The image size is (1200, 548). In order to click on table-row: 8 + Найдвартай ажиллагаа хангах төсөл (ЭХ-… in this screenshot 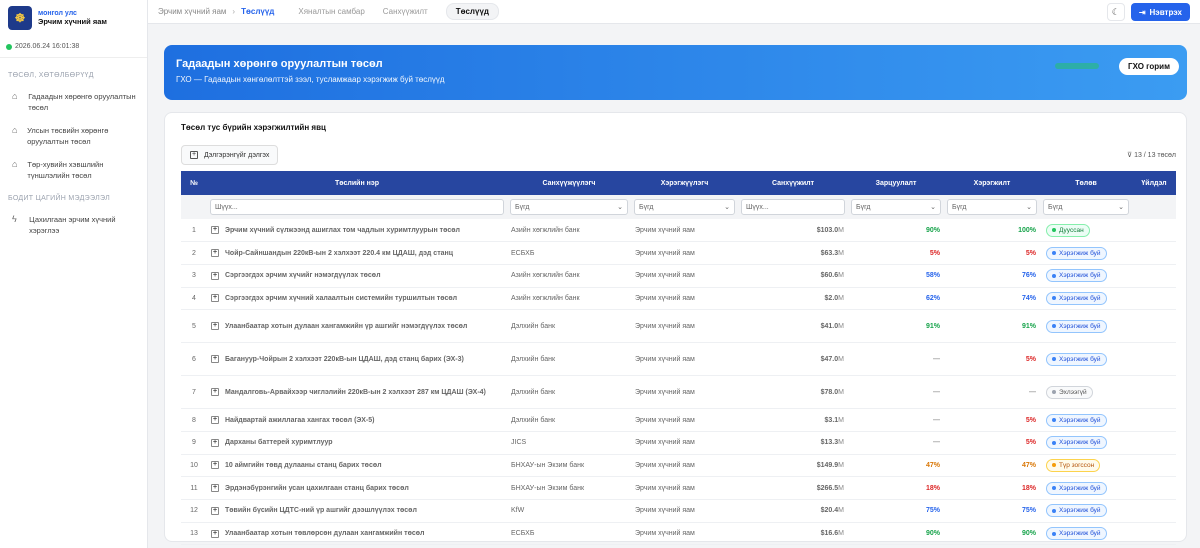, I will do `click(678, 420)`.